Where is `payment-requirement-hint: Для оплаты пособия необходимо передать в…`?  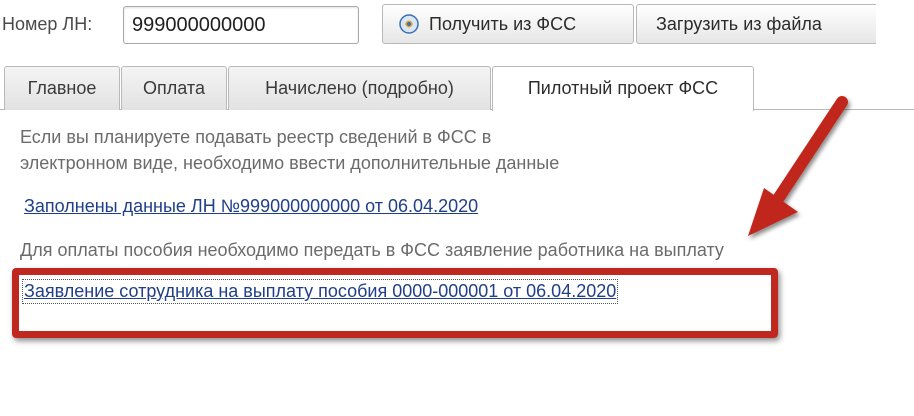
payment-requirement-hint: Для оплаты пособия необходимо передать в… is located at coordinates (372, 250).